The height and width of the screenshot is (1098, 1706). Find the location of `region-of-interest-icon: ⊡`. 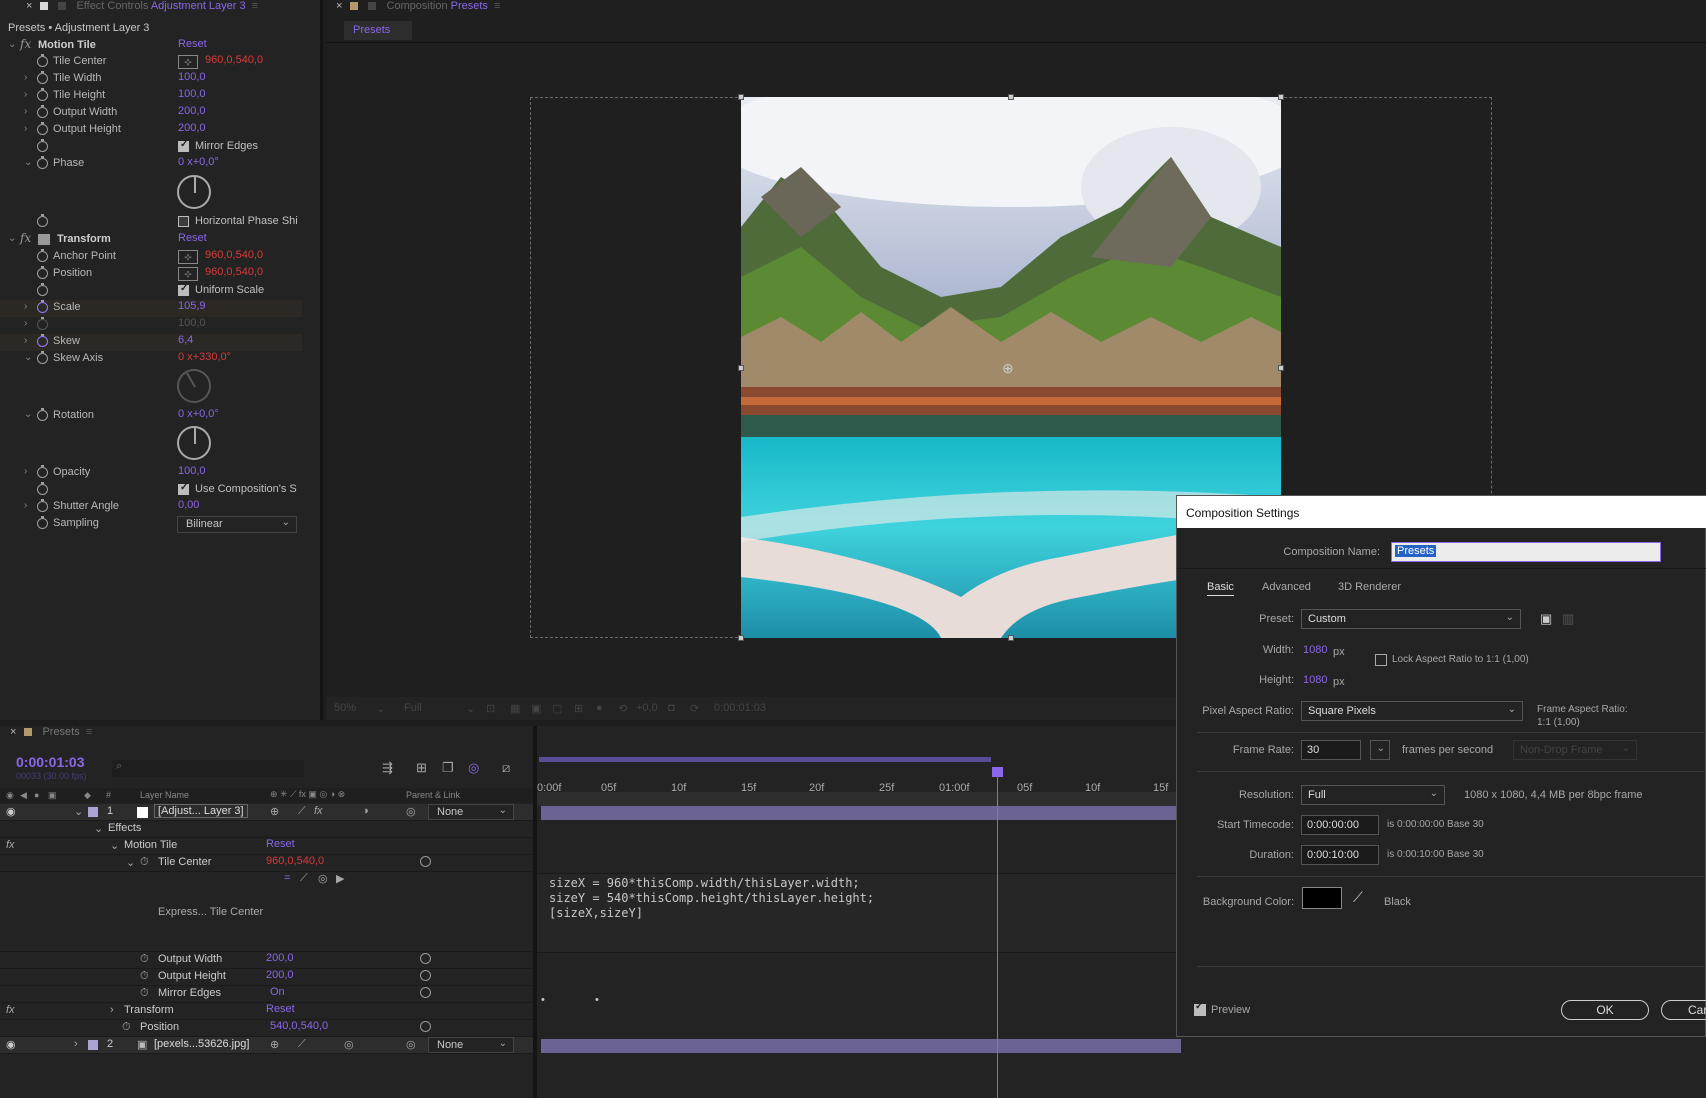

region-of-interest-icon: ⊡ is located at coordinates (490, 708).